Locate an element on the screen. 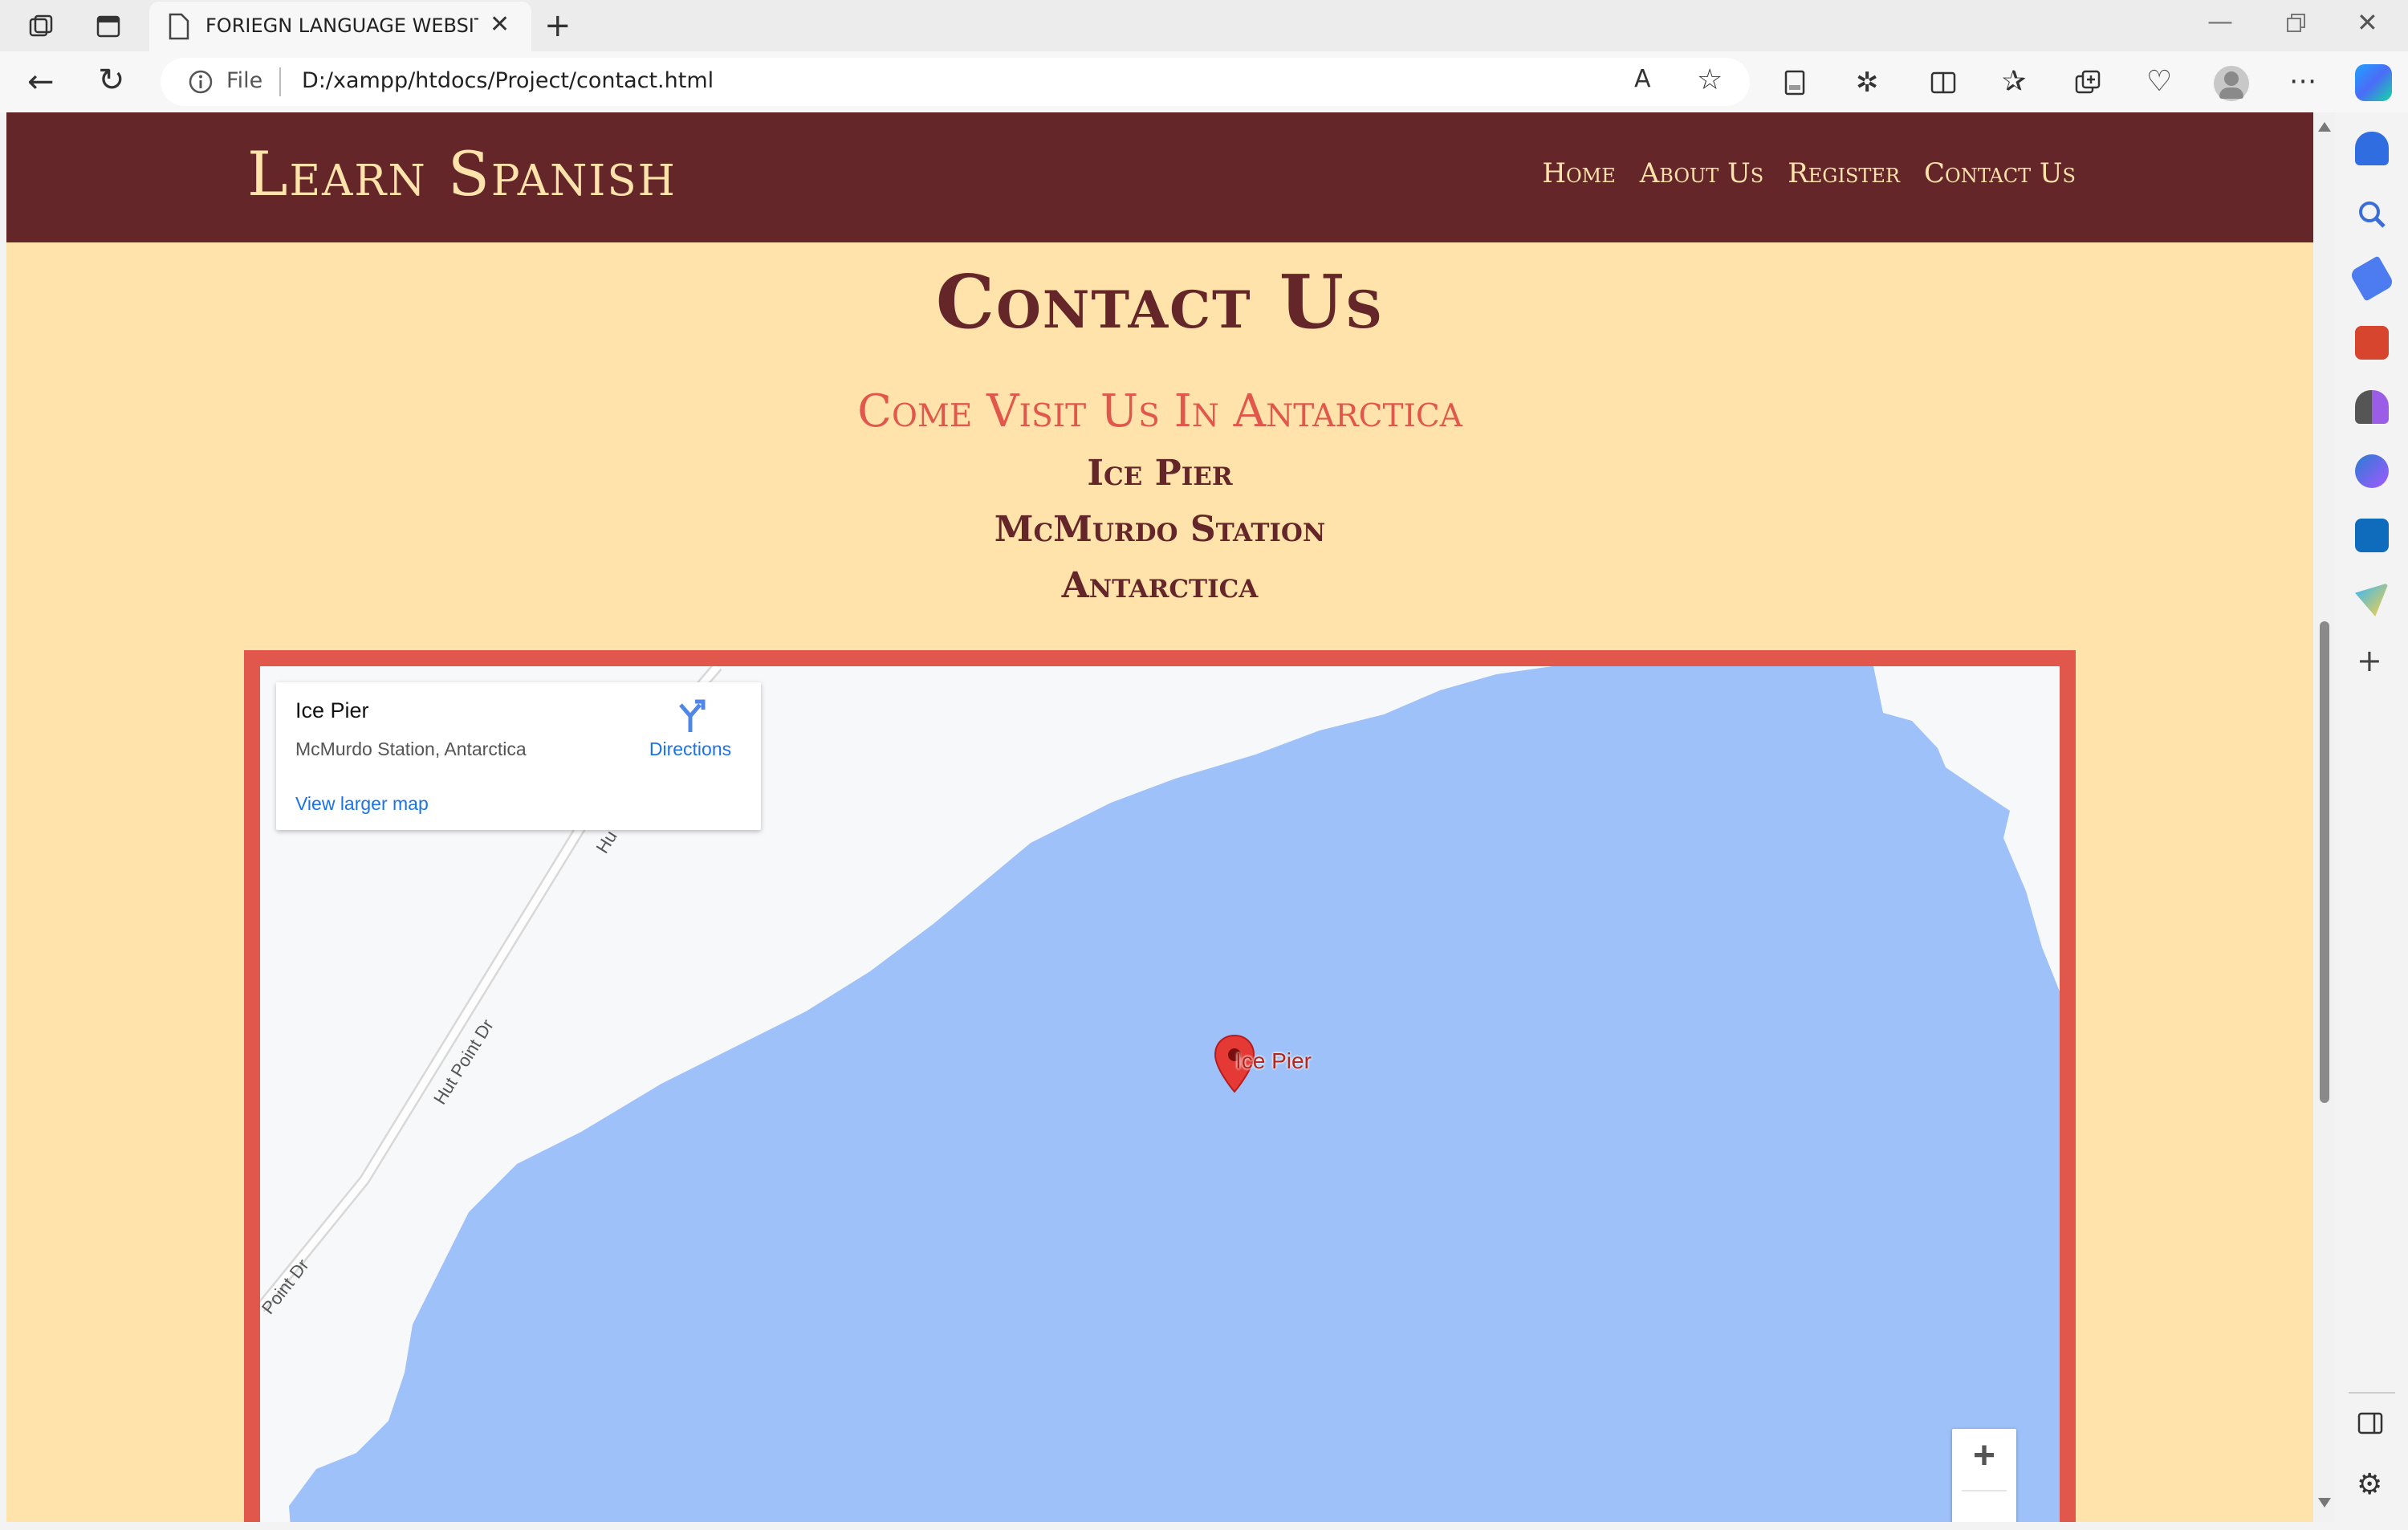 This screenshot has width=2408, height=1530. close-window-icon: ✕ is located at coordinates (2367, 22).